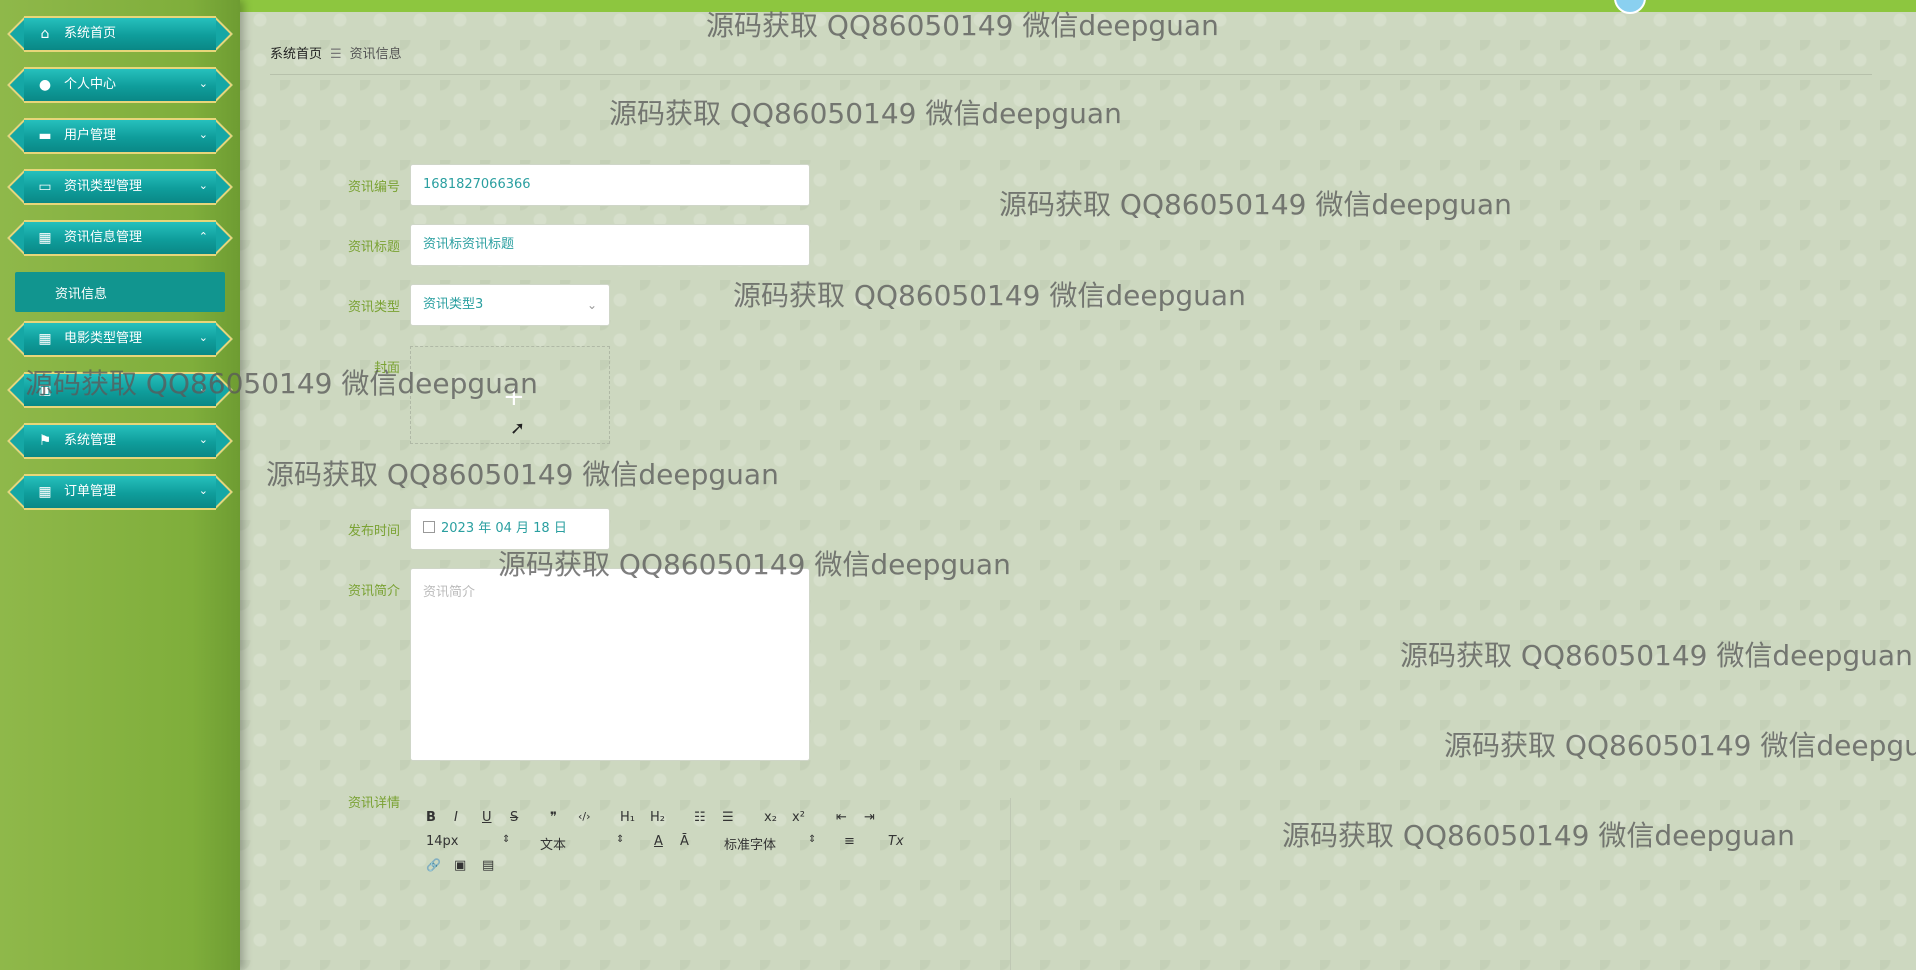 The image size is (1916, 970). Describe the element at coordinates (684, 841) in the screenshot. I see `background-color-button: Ā` at that location.